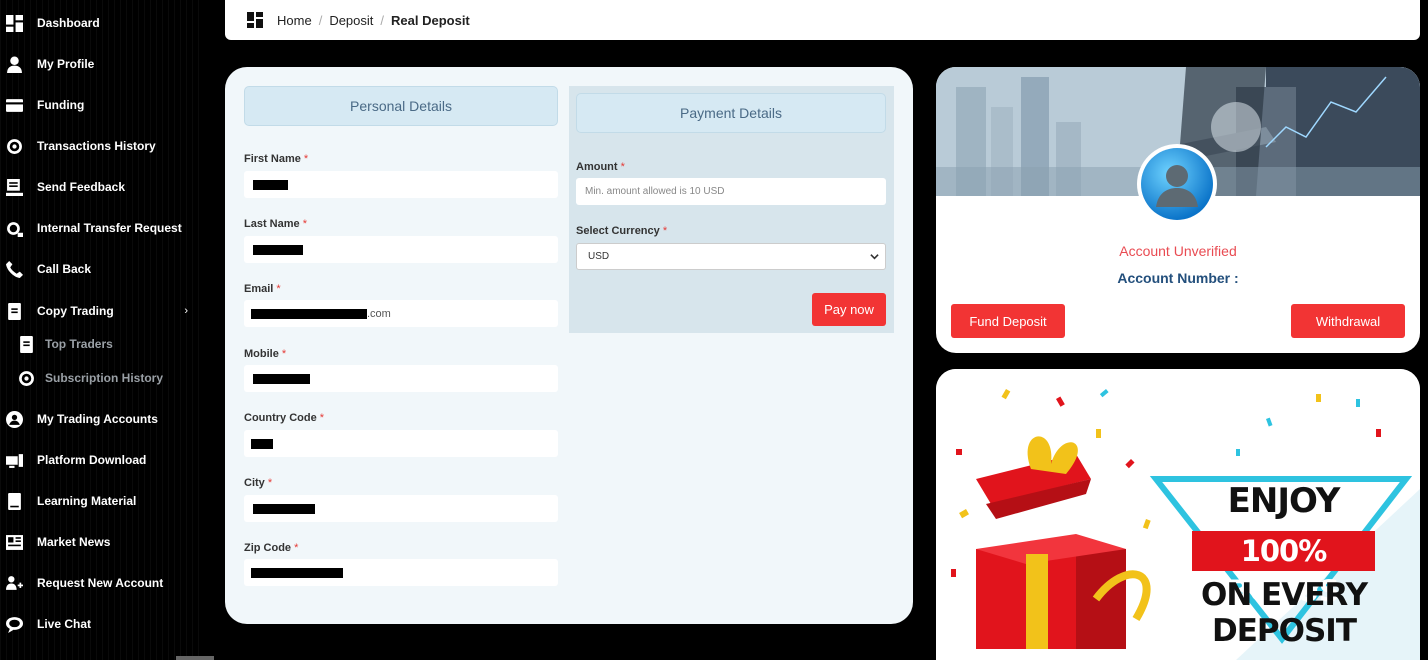  I want to click on sidebar-item-send-feedback: Send Feedback, so click(101, 187).